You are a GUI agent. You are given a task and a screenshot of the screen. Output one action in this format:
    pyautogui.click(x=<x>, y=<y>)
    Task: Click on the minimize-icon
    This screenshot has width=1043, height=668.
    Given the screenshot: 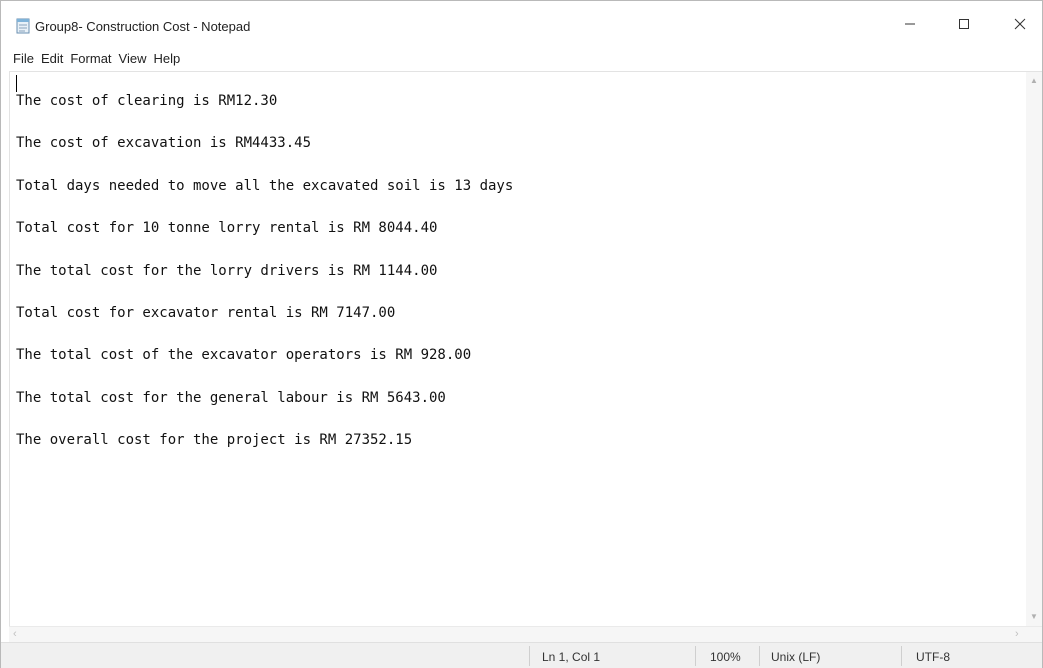 What is the action you would take?
    pyautogui.click(x=910, y=26)
    